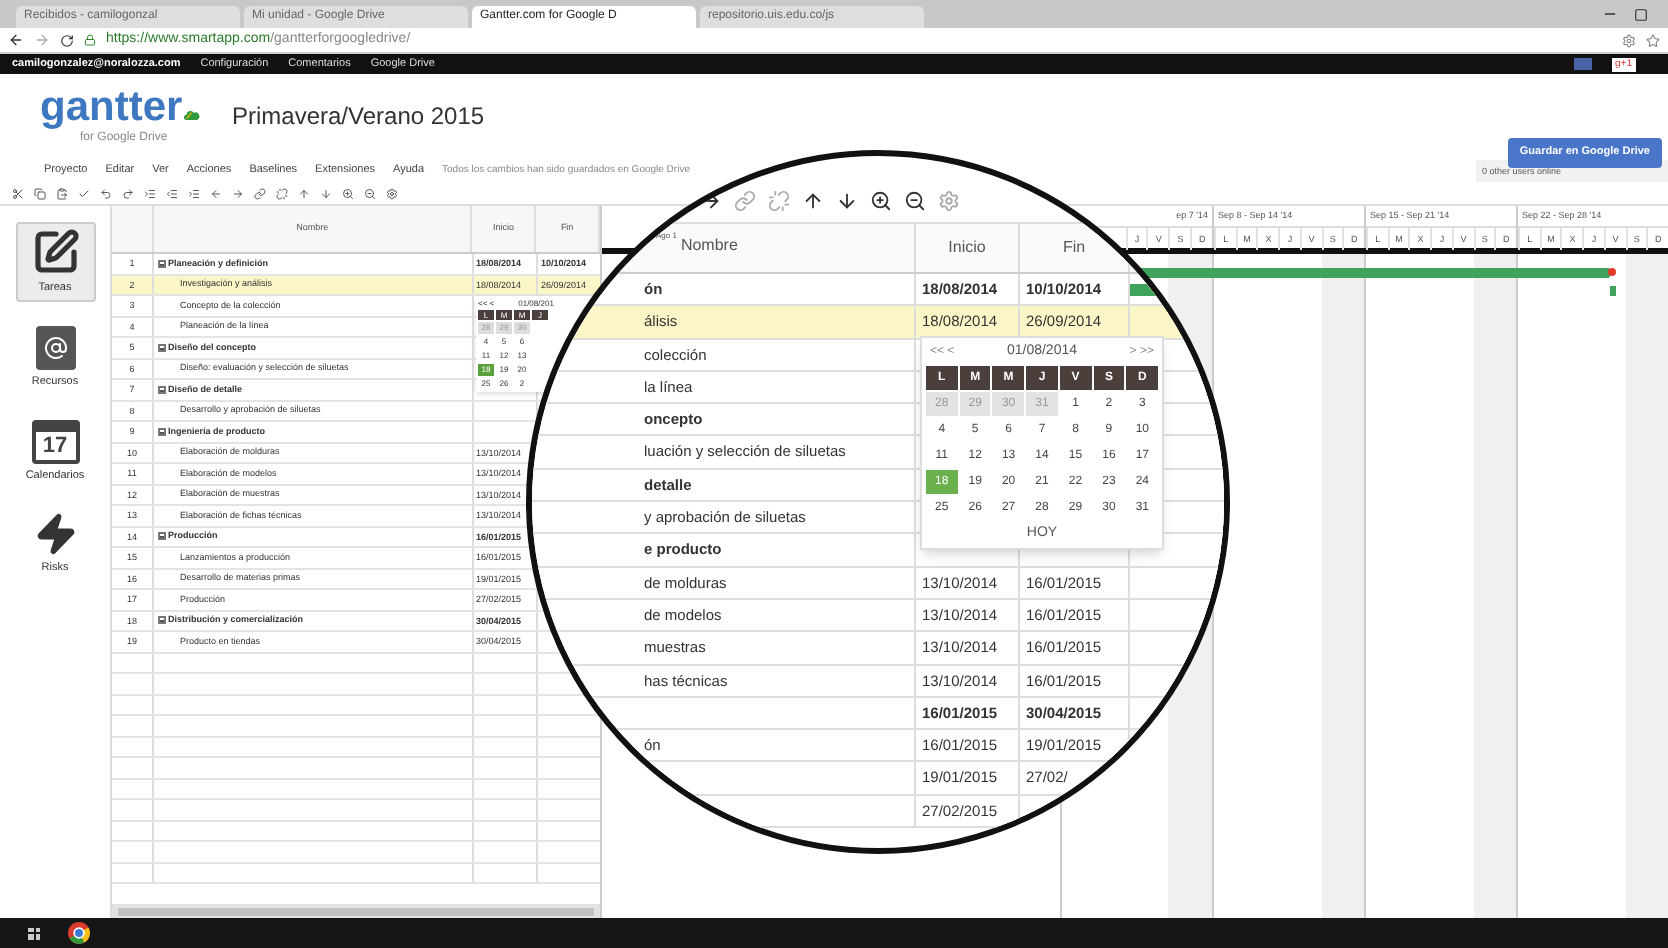 This screenshot has width=1668, height=948. I want to click on project-title: Primavera/Verano 2015, so click(358, 117).